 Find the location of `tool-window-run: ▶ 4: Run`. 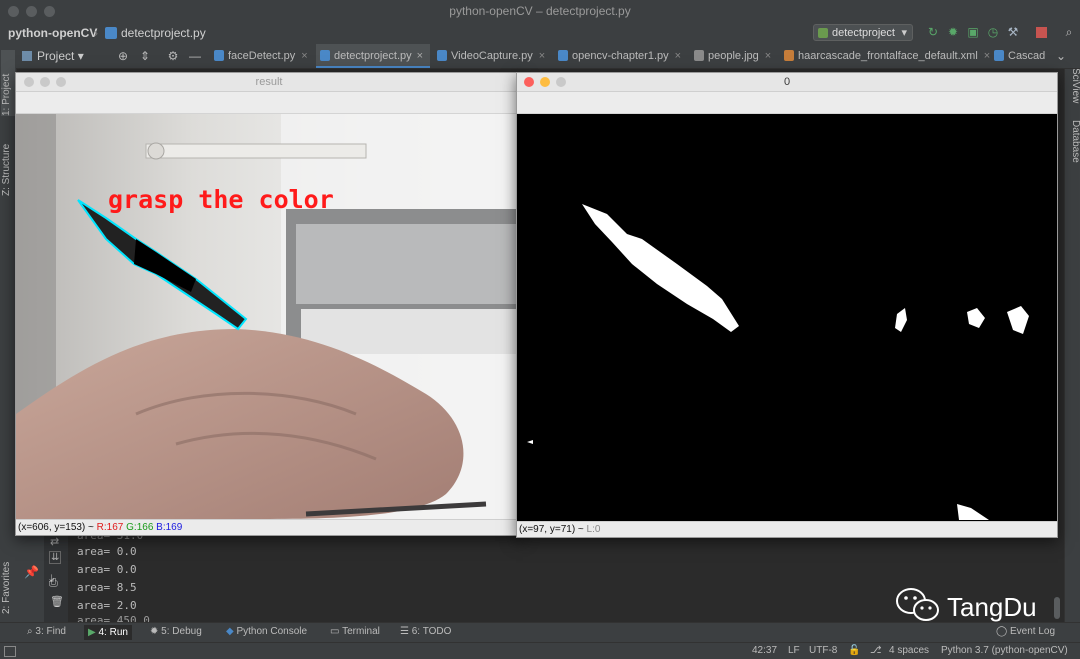

tool-window-run: ▶ 4: Run is located at coordinates (108, 632).